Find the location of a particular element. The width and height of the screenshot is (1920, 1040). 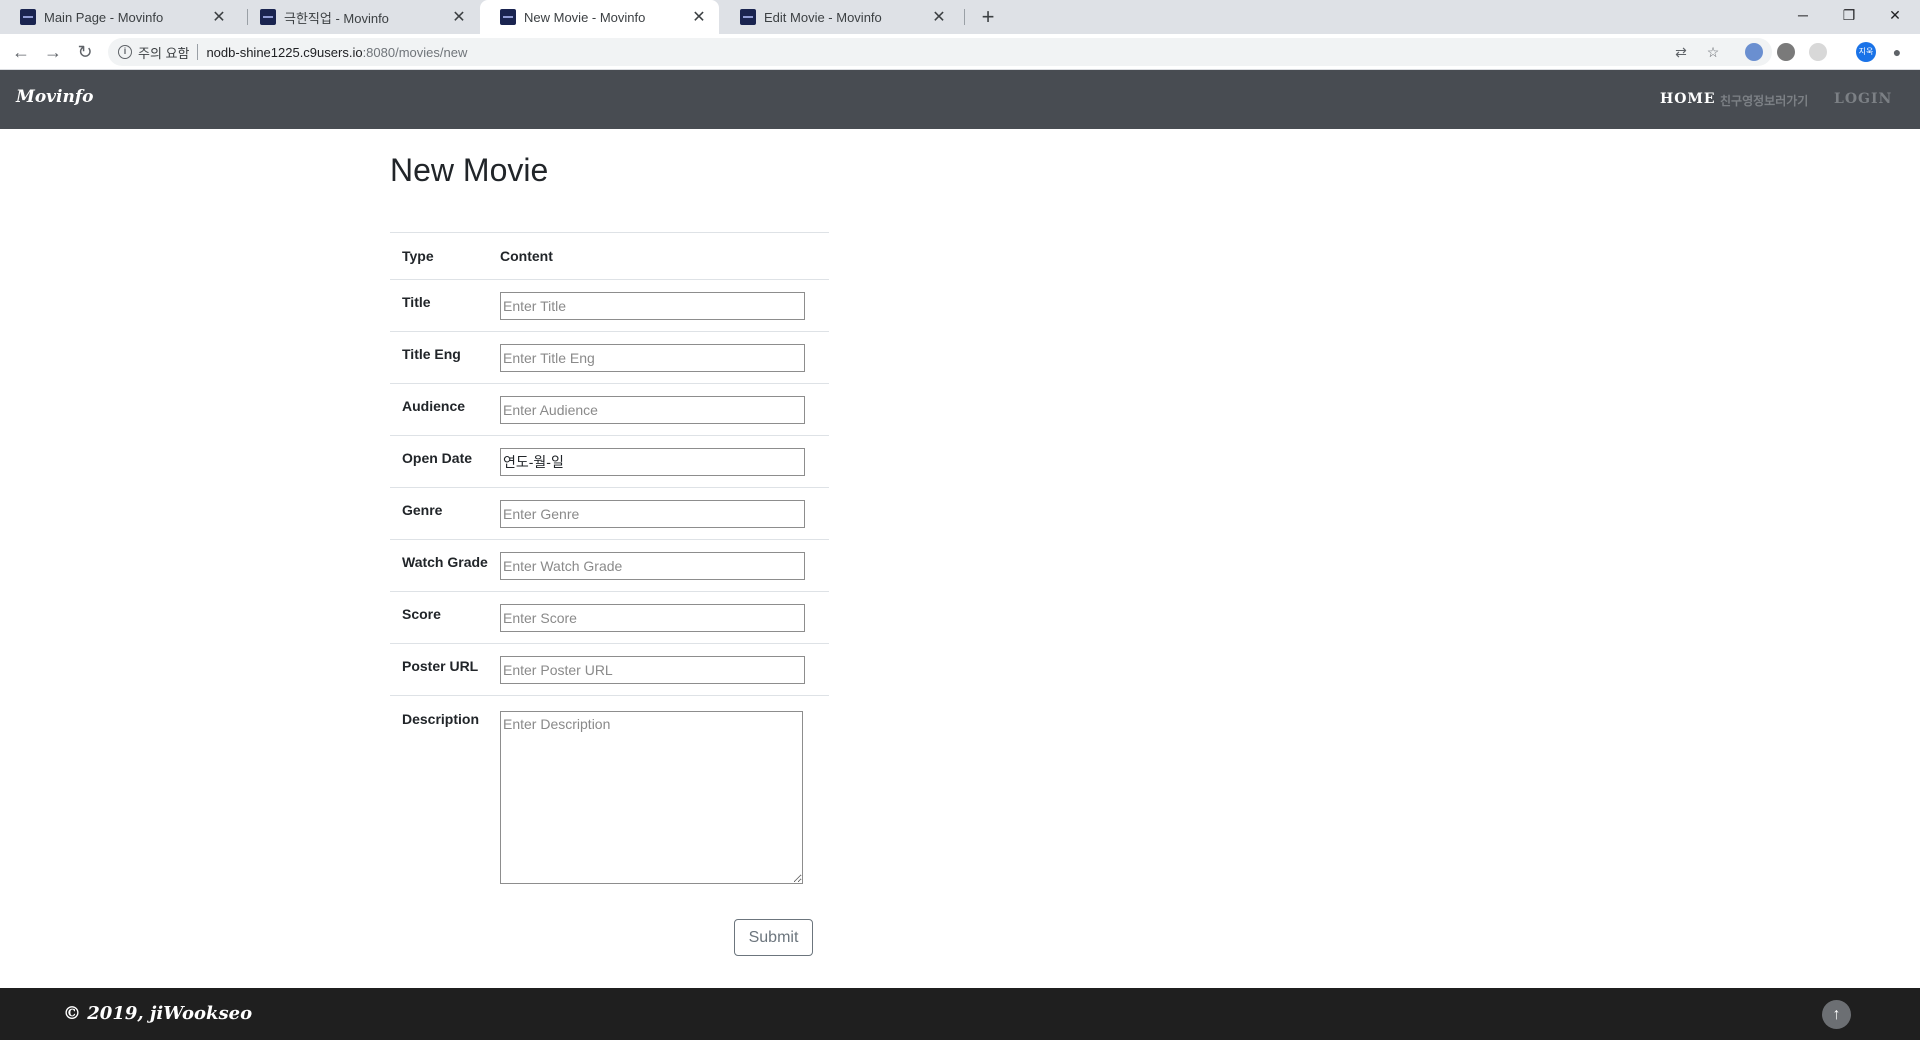

nav-home: HOME is located at coordinates (1688, 99).